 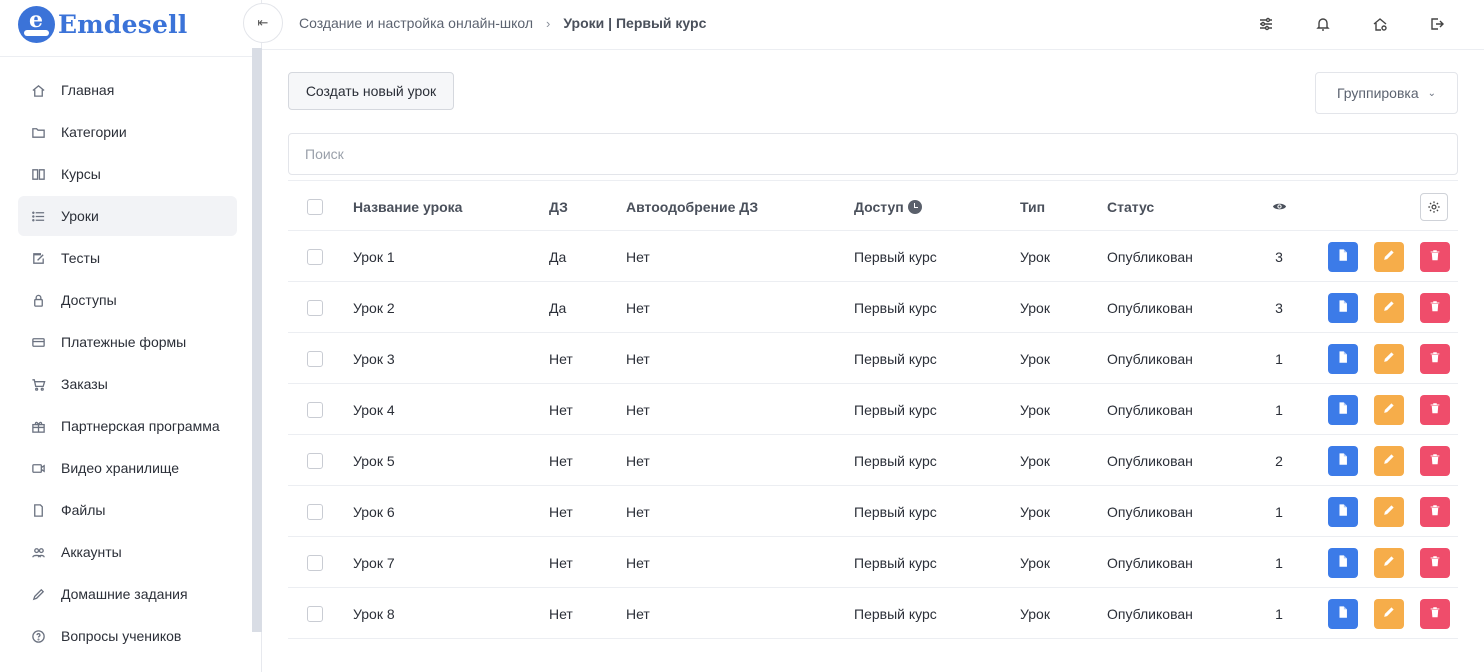 I want to click on sliders-icon, so click(x=1266, y=24).